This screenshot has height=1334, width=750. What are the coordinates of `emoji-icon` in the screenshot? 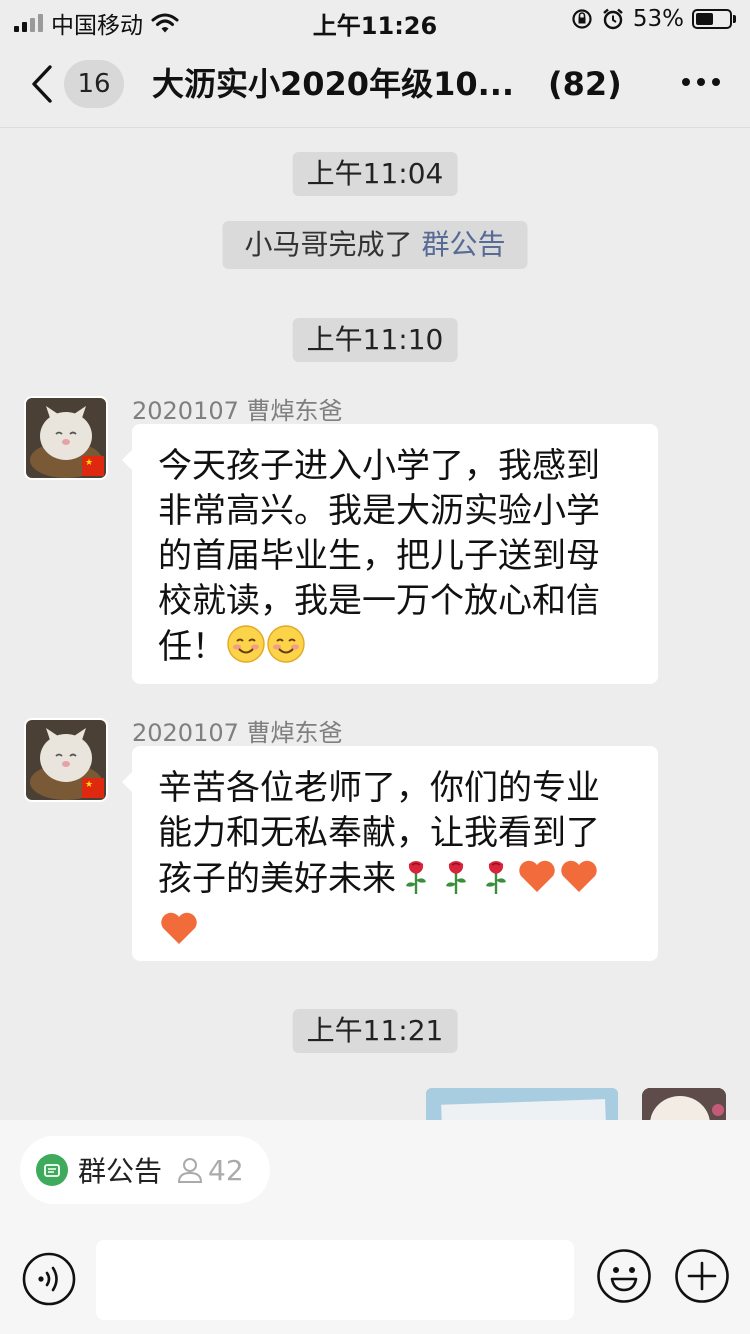 It's located at (624, 1276).